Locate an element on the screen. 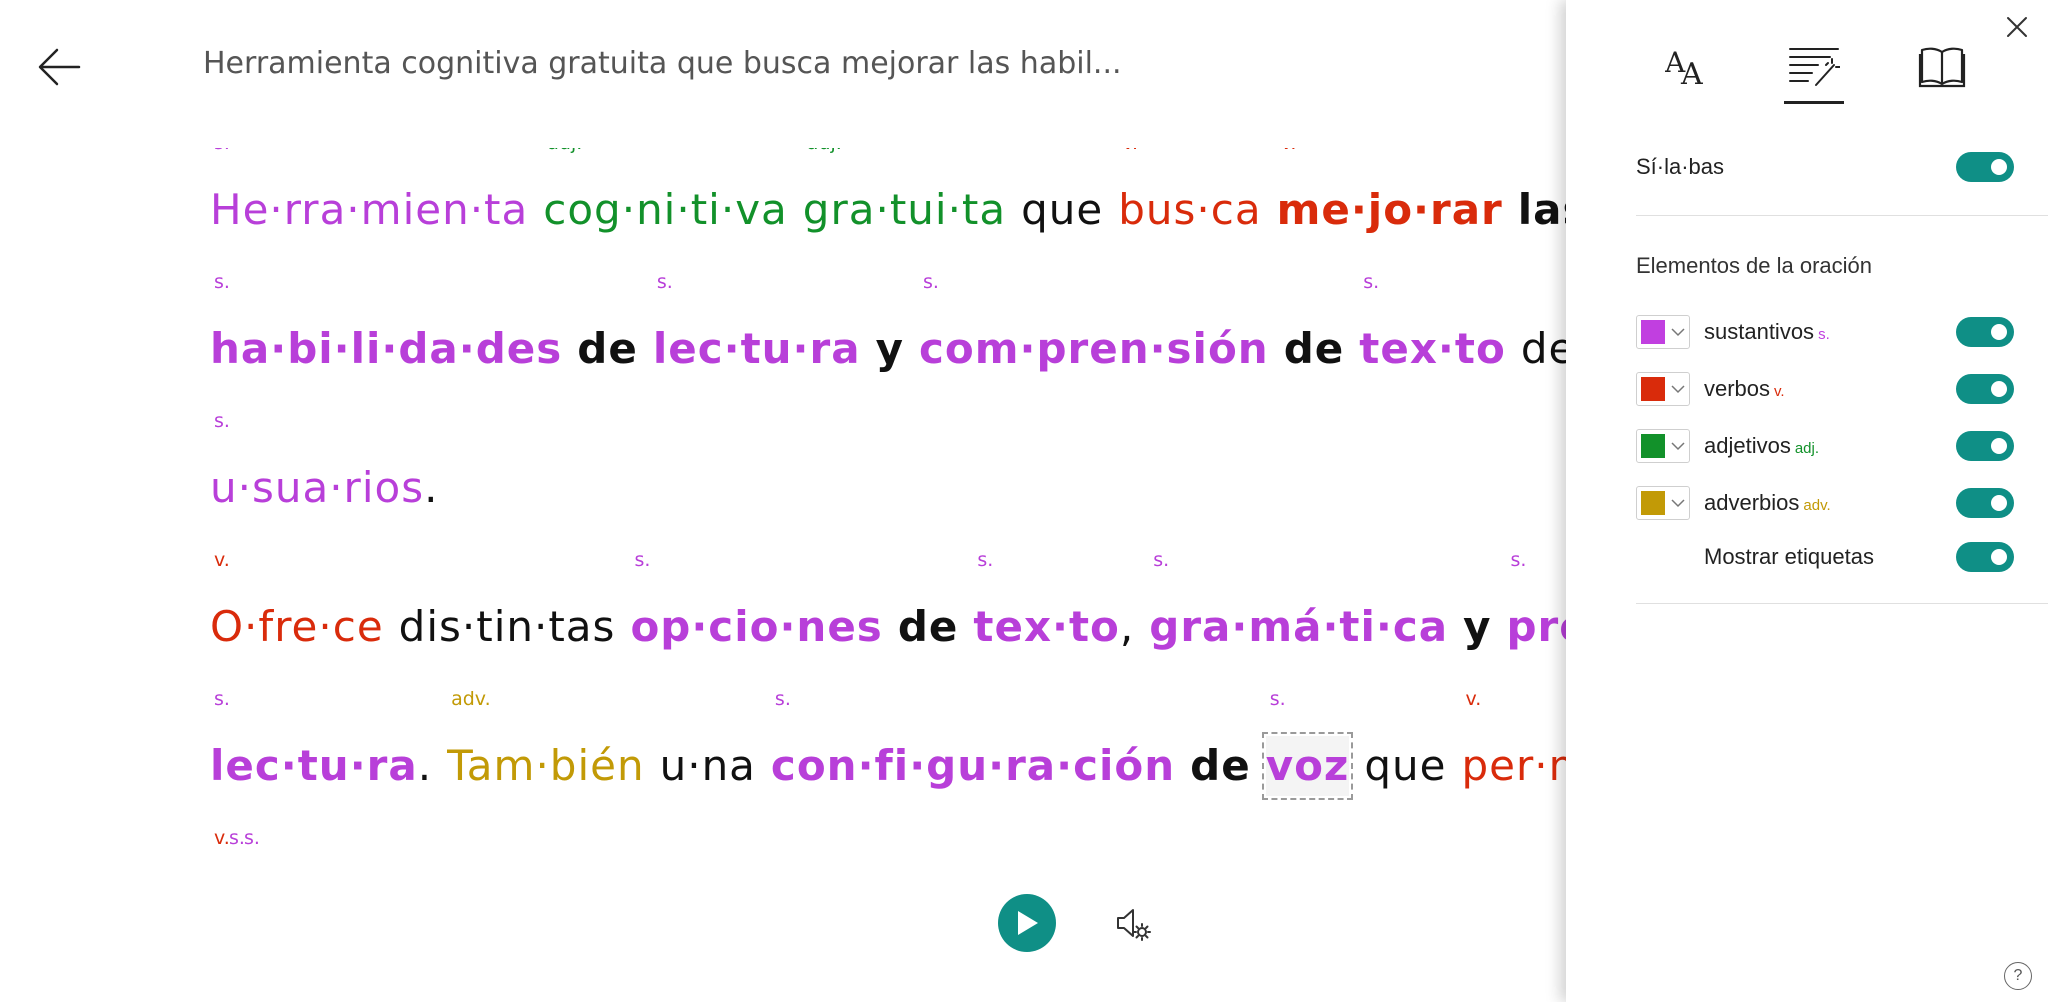  tab-grammar-options is located at coordinates (1814, 69).